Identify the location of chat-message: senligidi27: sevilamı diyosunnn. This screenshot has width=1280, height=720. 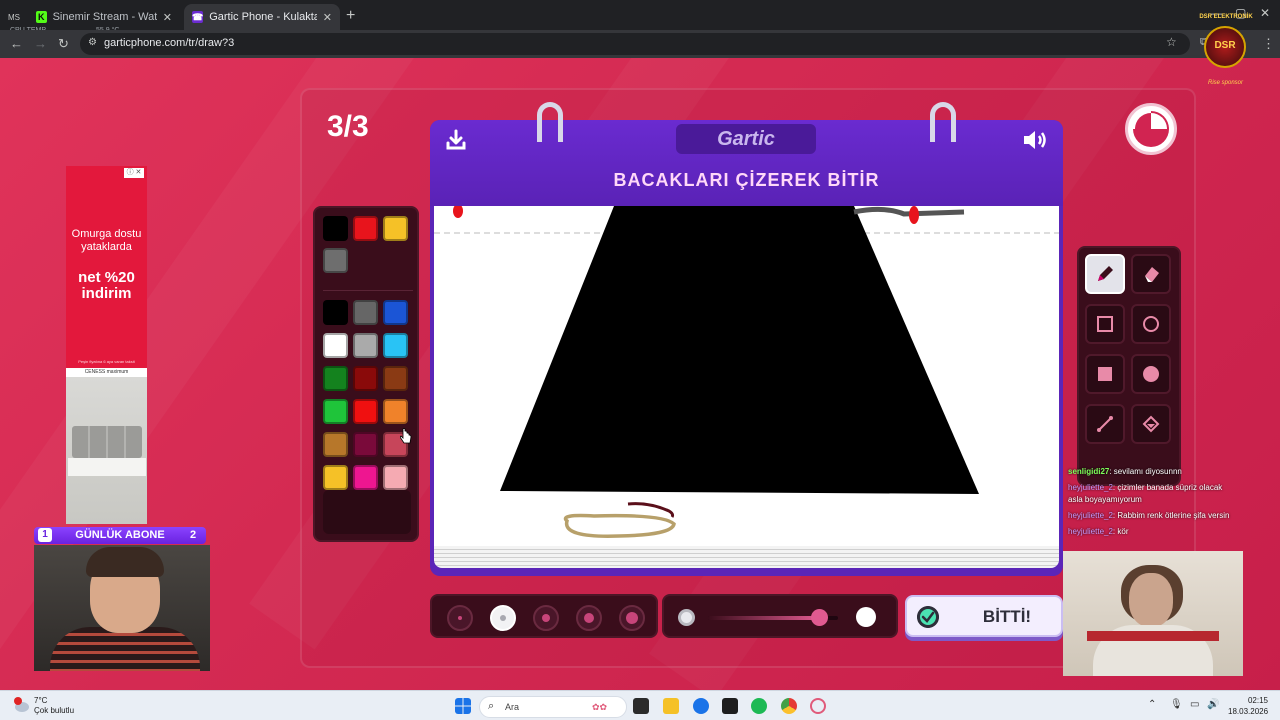
(1153, 472).